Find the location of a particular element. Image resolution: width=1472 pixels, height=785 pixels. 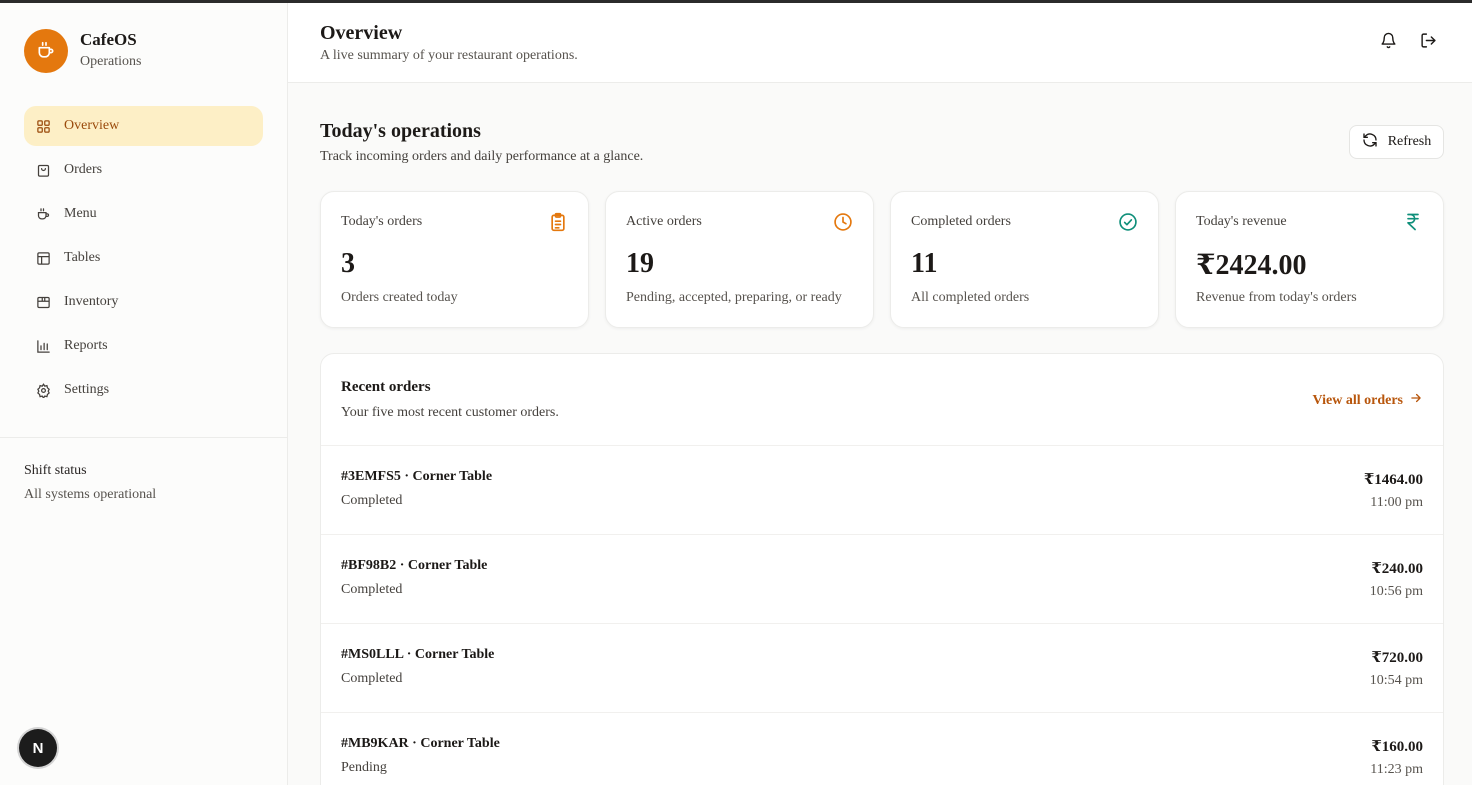

section-title: Today's operations is located at coordinates (400, 131).